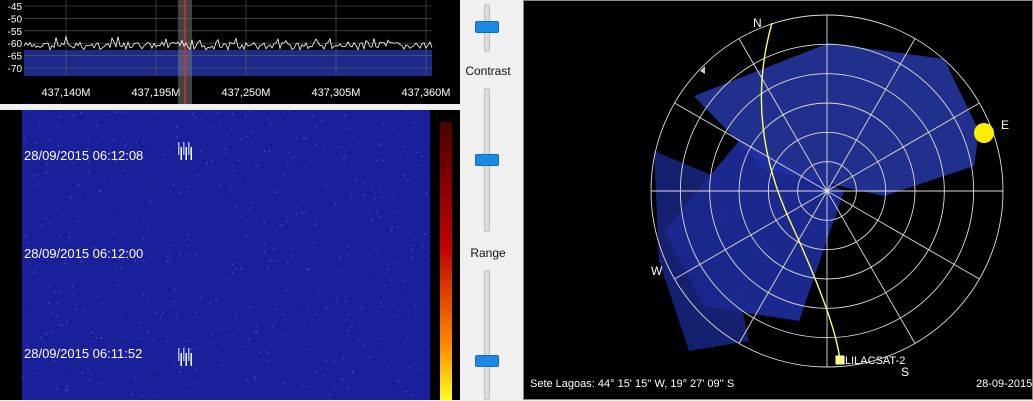 The height and width of the screenshot is (401, 1033). What do you see at coordinates (875, 361) in the screenshot?
I see `satellite-label: LILACSAT-2` at bounding box center [875, 361].